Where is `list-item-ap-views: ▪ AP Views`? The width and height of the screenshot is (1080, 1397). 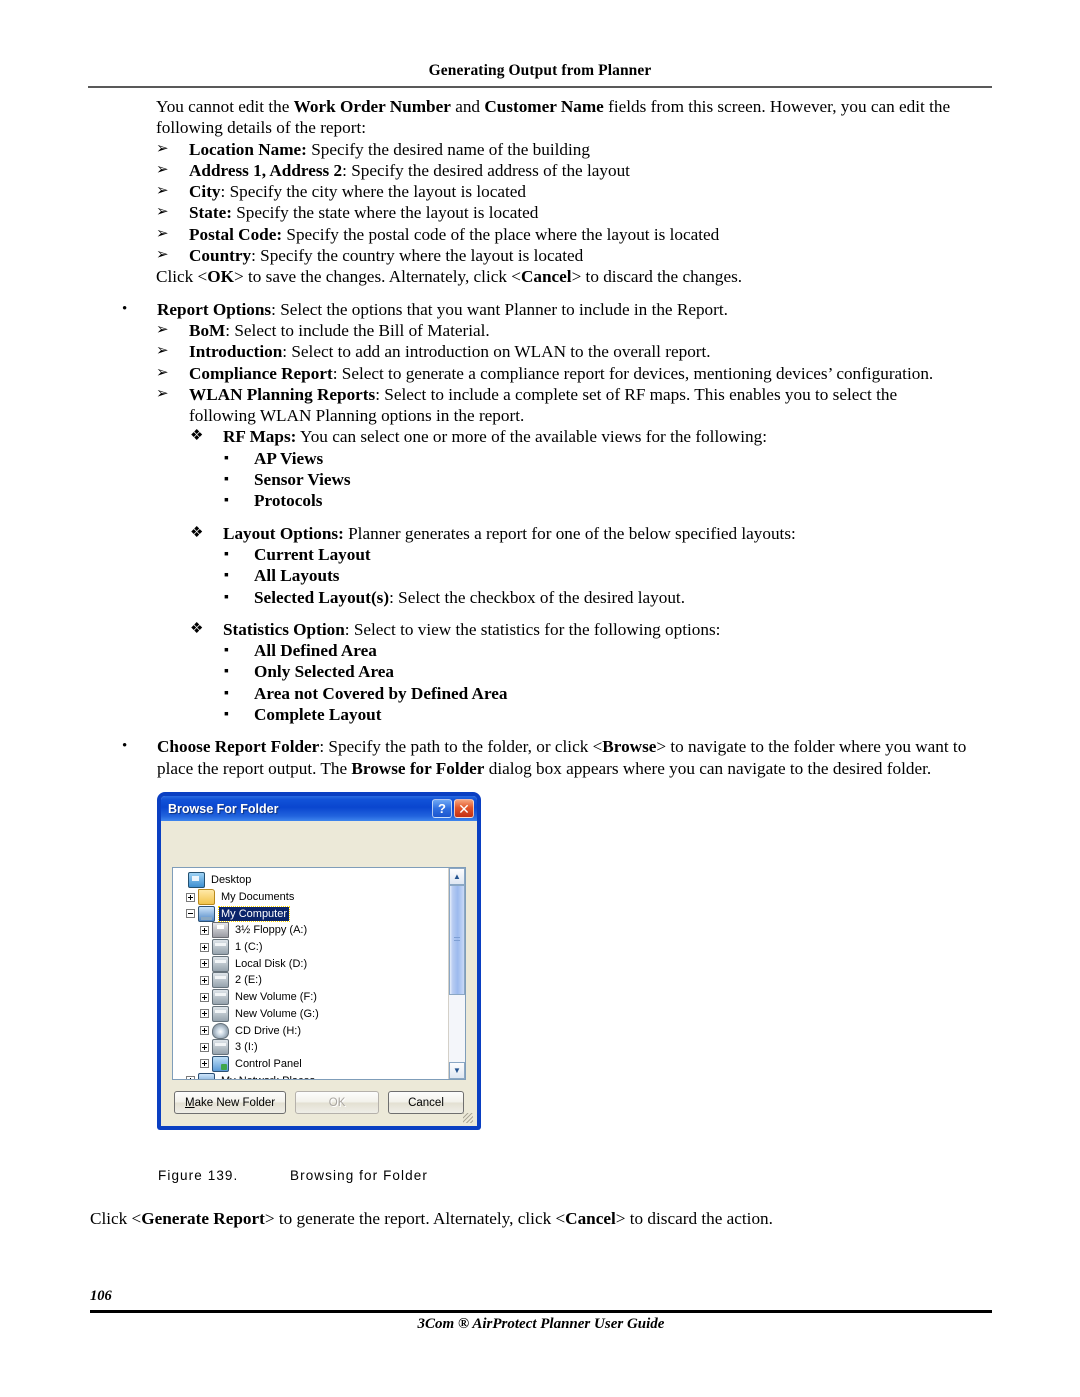
list-item-ap-views: ▪ AP Views is located at coordinates (596, 458).